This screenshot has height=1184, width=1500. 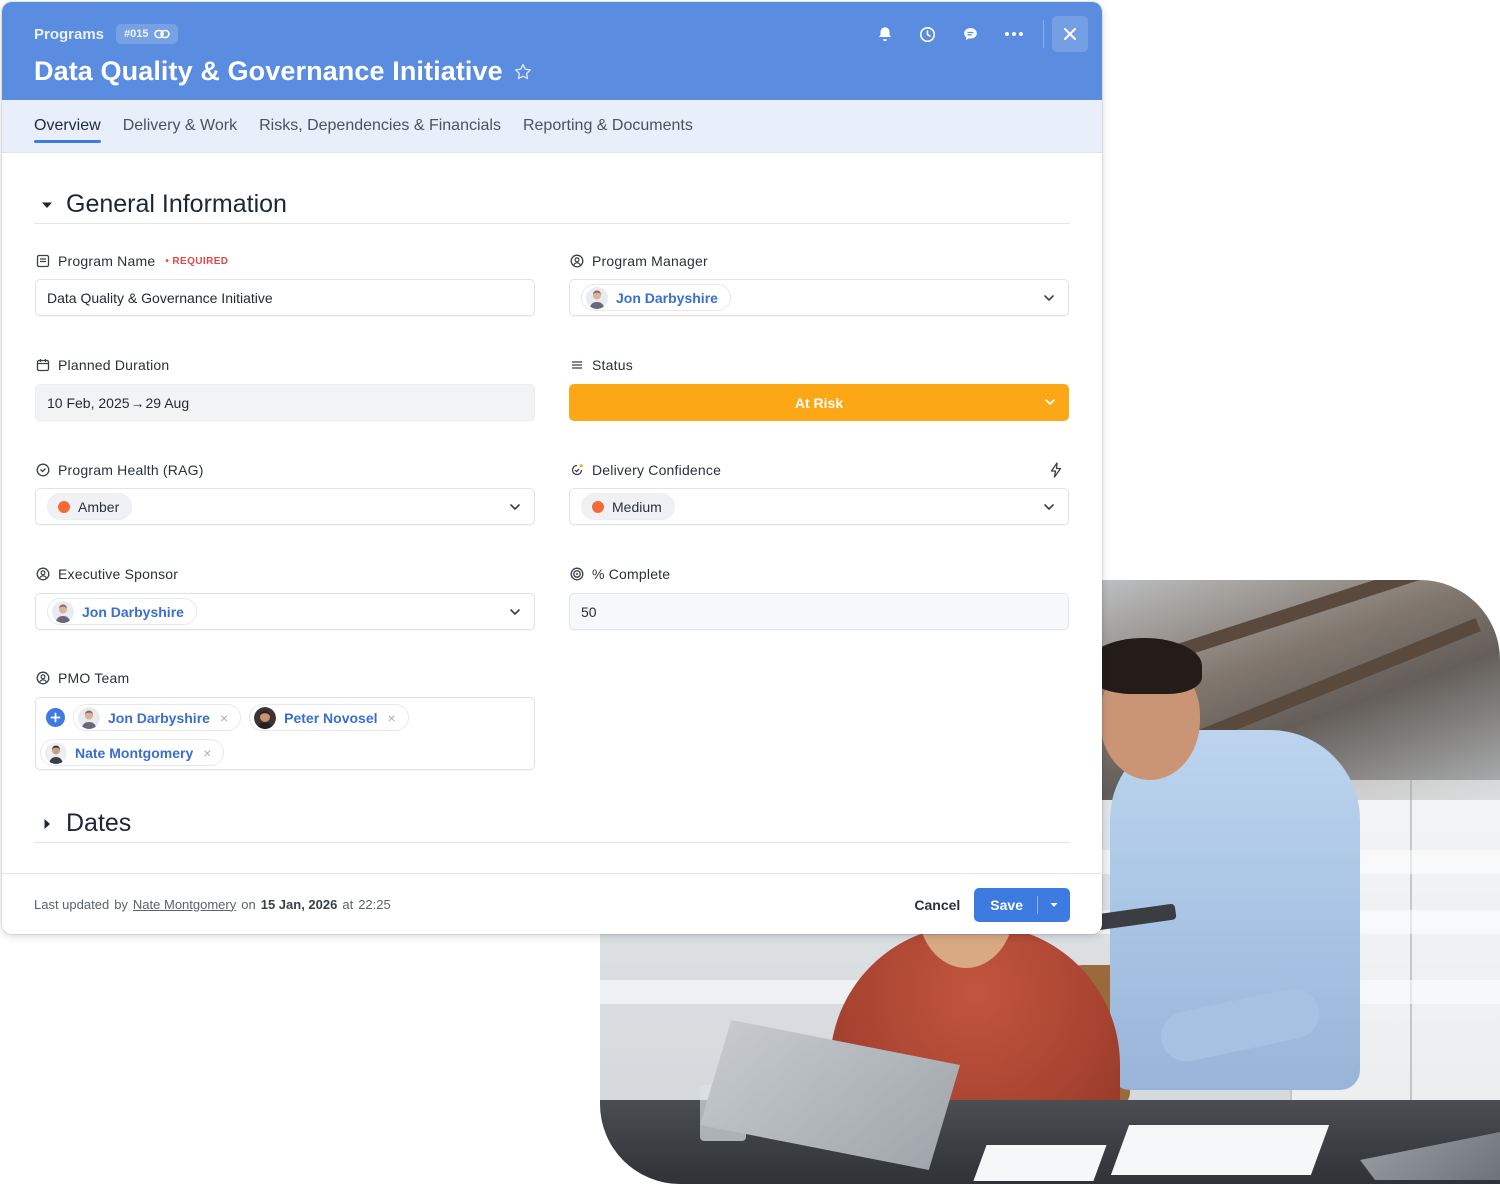 What do you see at coordinates (285, 611) in the screenshot?
I see `executive-sponsor-select: Jon Darbyshire` at bounding box center [285, 611].